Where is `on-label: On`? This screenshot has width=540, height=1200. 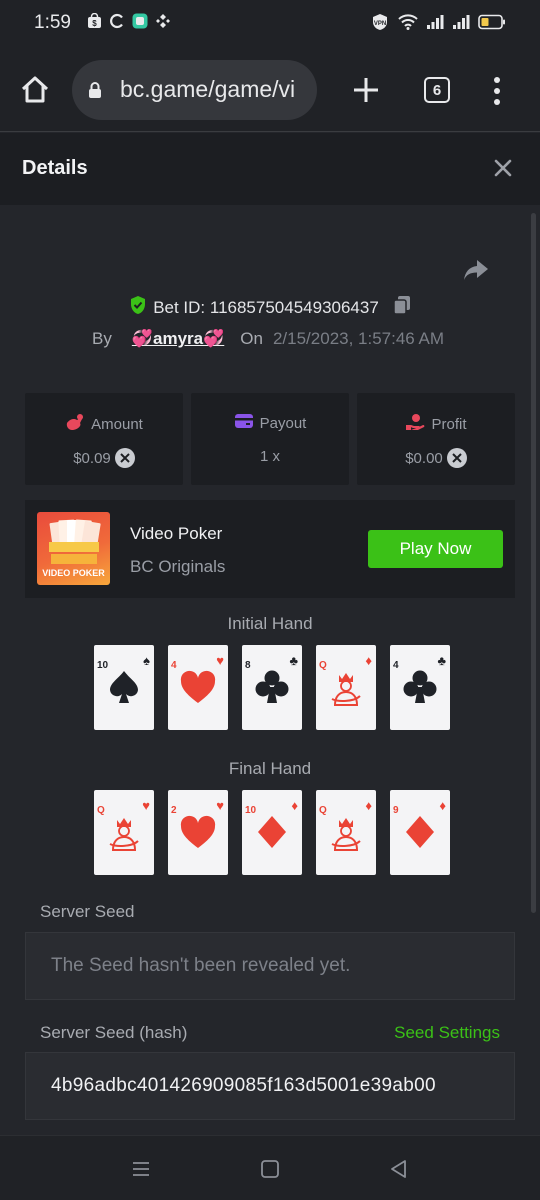
on-label: On is located at coordinates (251, 338).